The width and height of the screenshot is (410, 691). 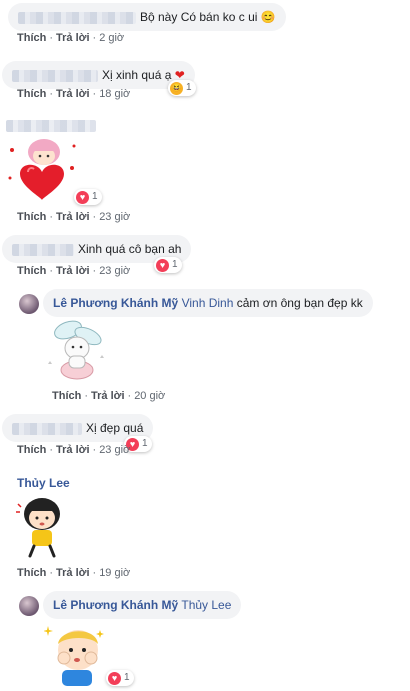 What do you see at coordinates (111, 38) in the screenshot?
I see `comment-time: 2 giờ` at bounding box center [111, 38].